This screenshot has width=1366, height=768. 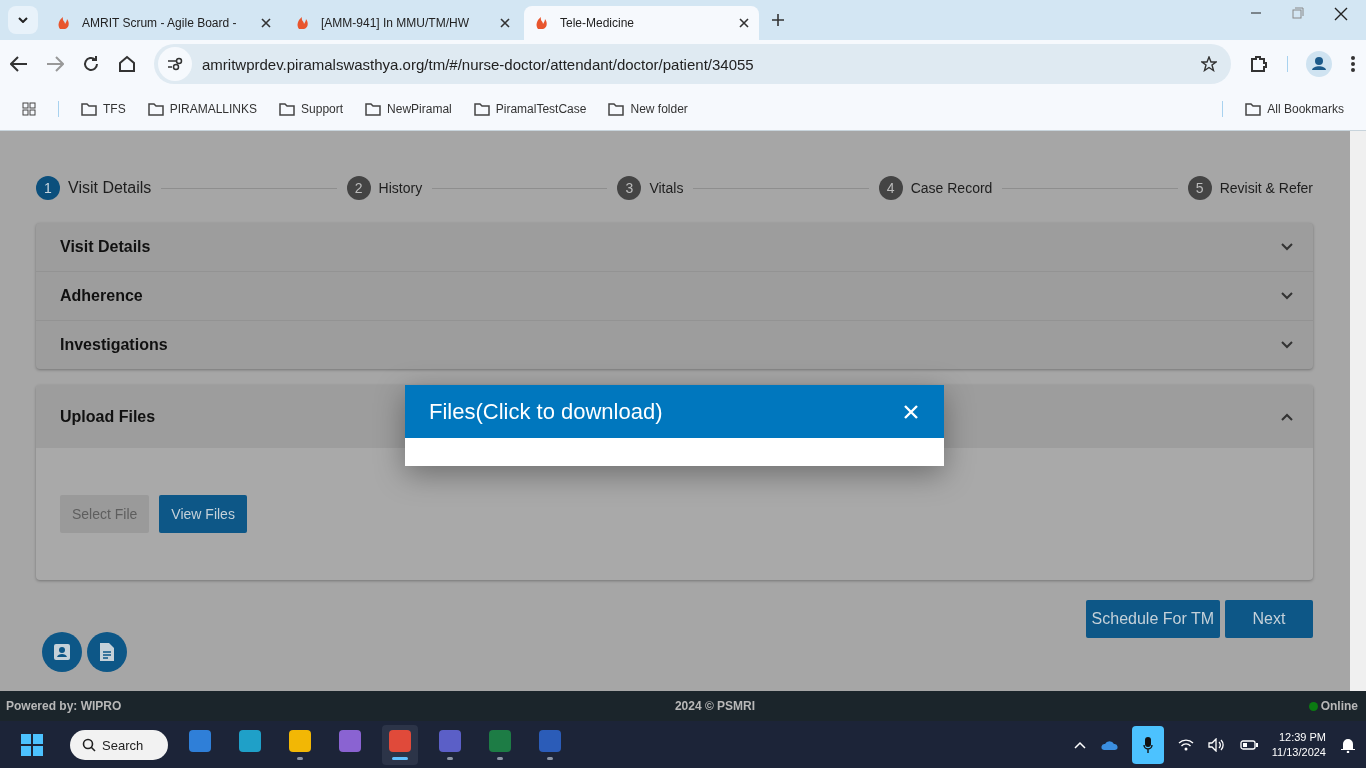 I want to click on contact-card-icon, so click(x=62, y=652).